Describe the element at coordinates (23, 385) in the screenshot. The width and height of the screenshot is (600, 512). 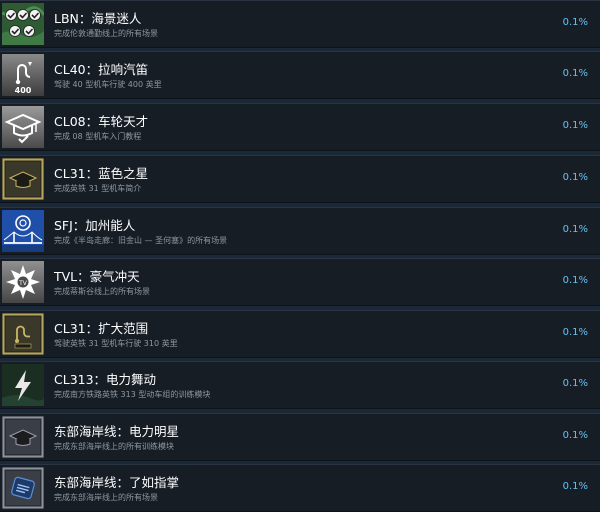
I see `lightning-icon` at that location.